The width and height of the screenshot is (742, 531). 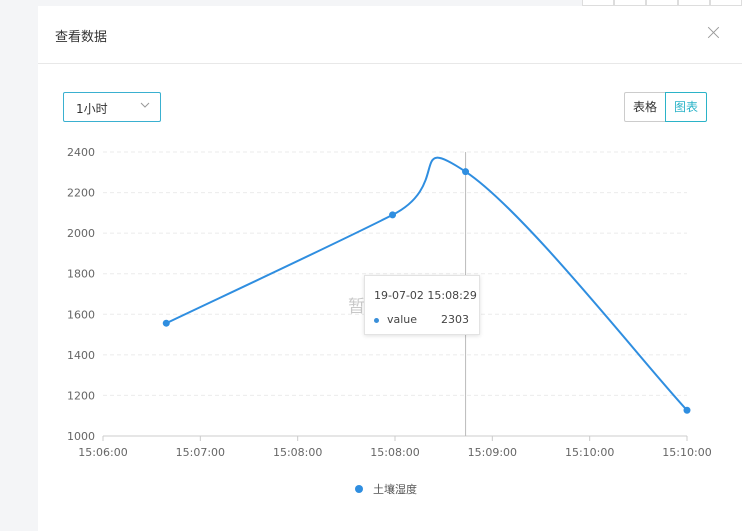 What do you see at coordinates (422, 305) in the screenshot?
I see `chart-tooltip: 19-07-02 15:08:29 value 2303` at bounding box center [422, 305].